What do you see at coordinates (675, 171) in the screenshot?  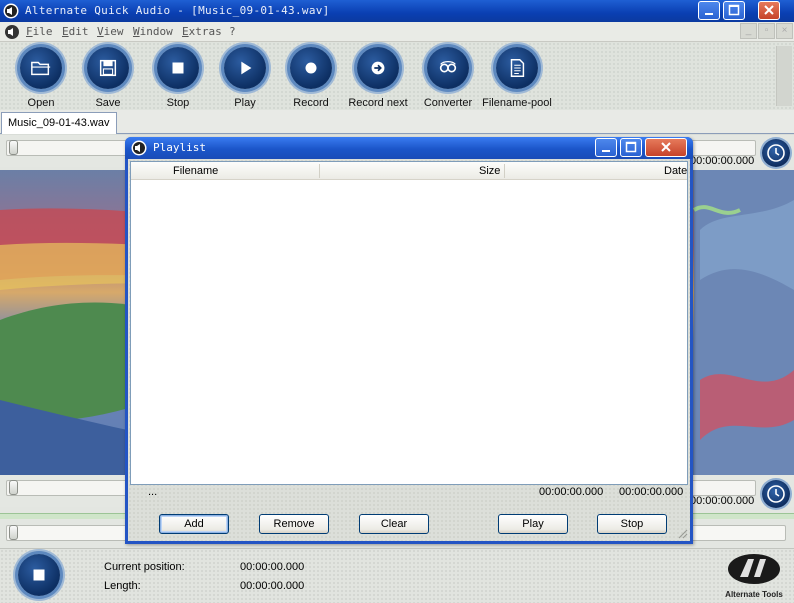 I see `column-date: Date` at bounding box center [675, 171].